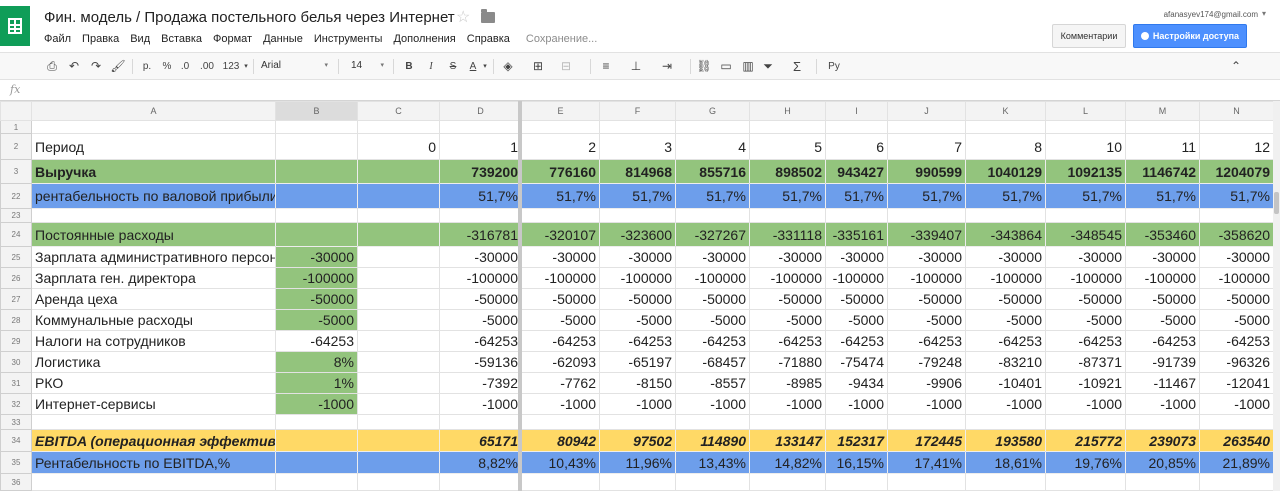  I want to click on insert-chart-icon: ▥, so click(748, 66).